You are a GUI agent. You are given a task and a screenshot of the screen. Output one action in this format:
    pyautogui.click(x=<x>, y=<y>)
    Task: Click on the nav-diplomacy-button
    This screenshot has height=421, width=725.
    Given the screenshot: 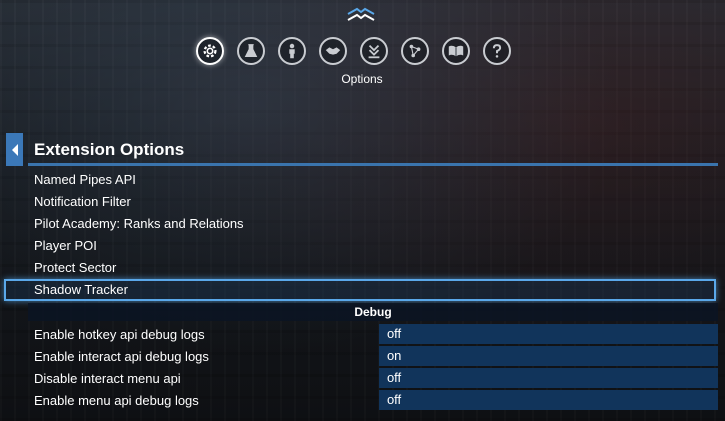 What is the action you would take?
    pyautogui.click(x=333, y=51)
    